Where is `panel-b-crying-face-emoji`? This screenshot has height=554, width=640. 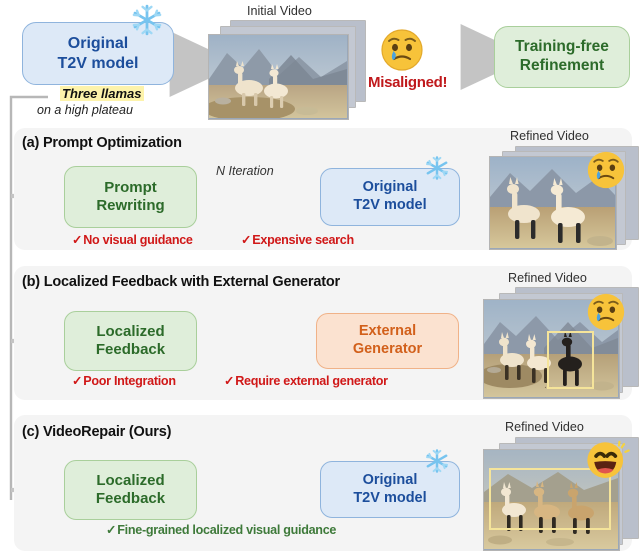
panel-b-crying-face-emoji is located at coordinates (606, 314).